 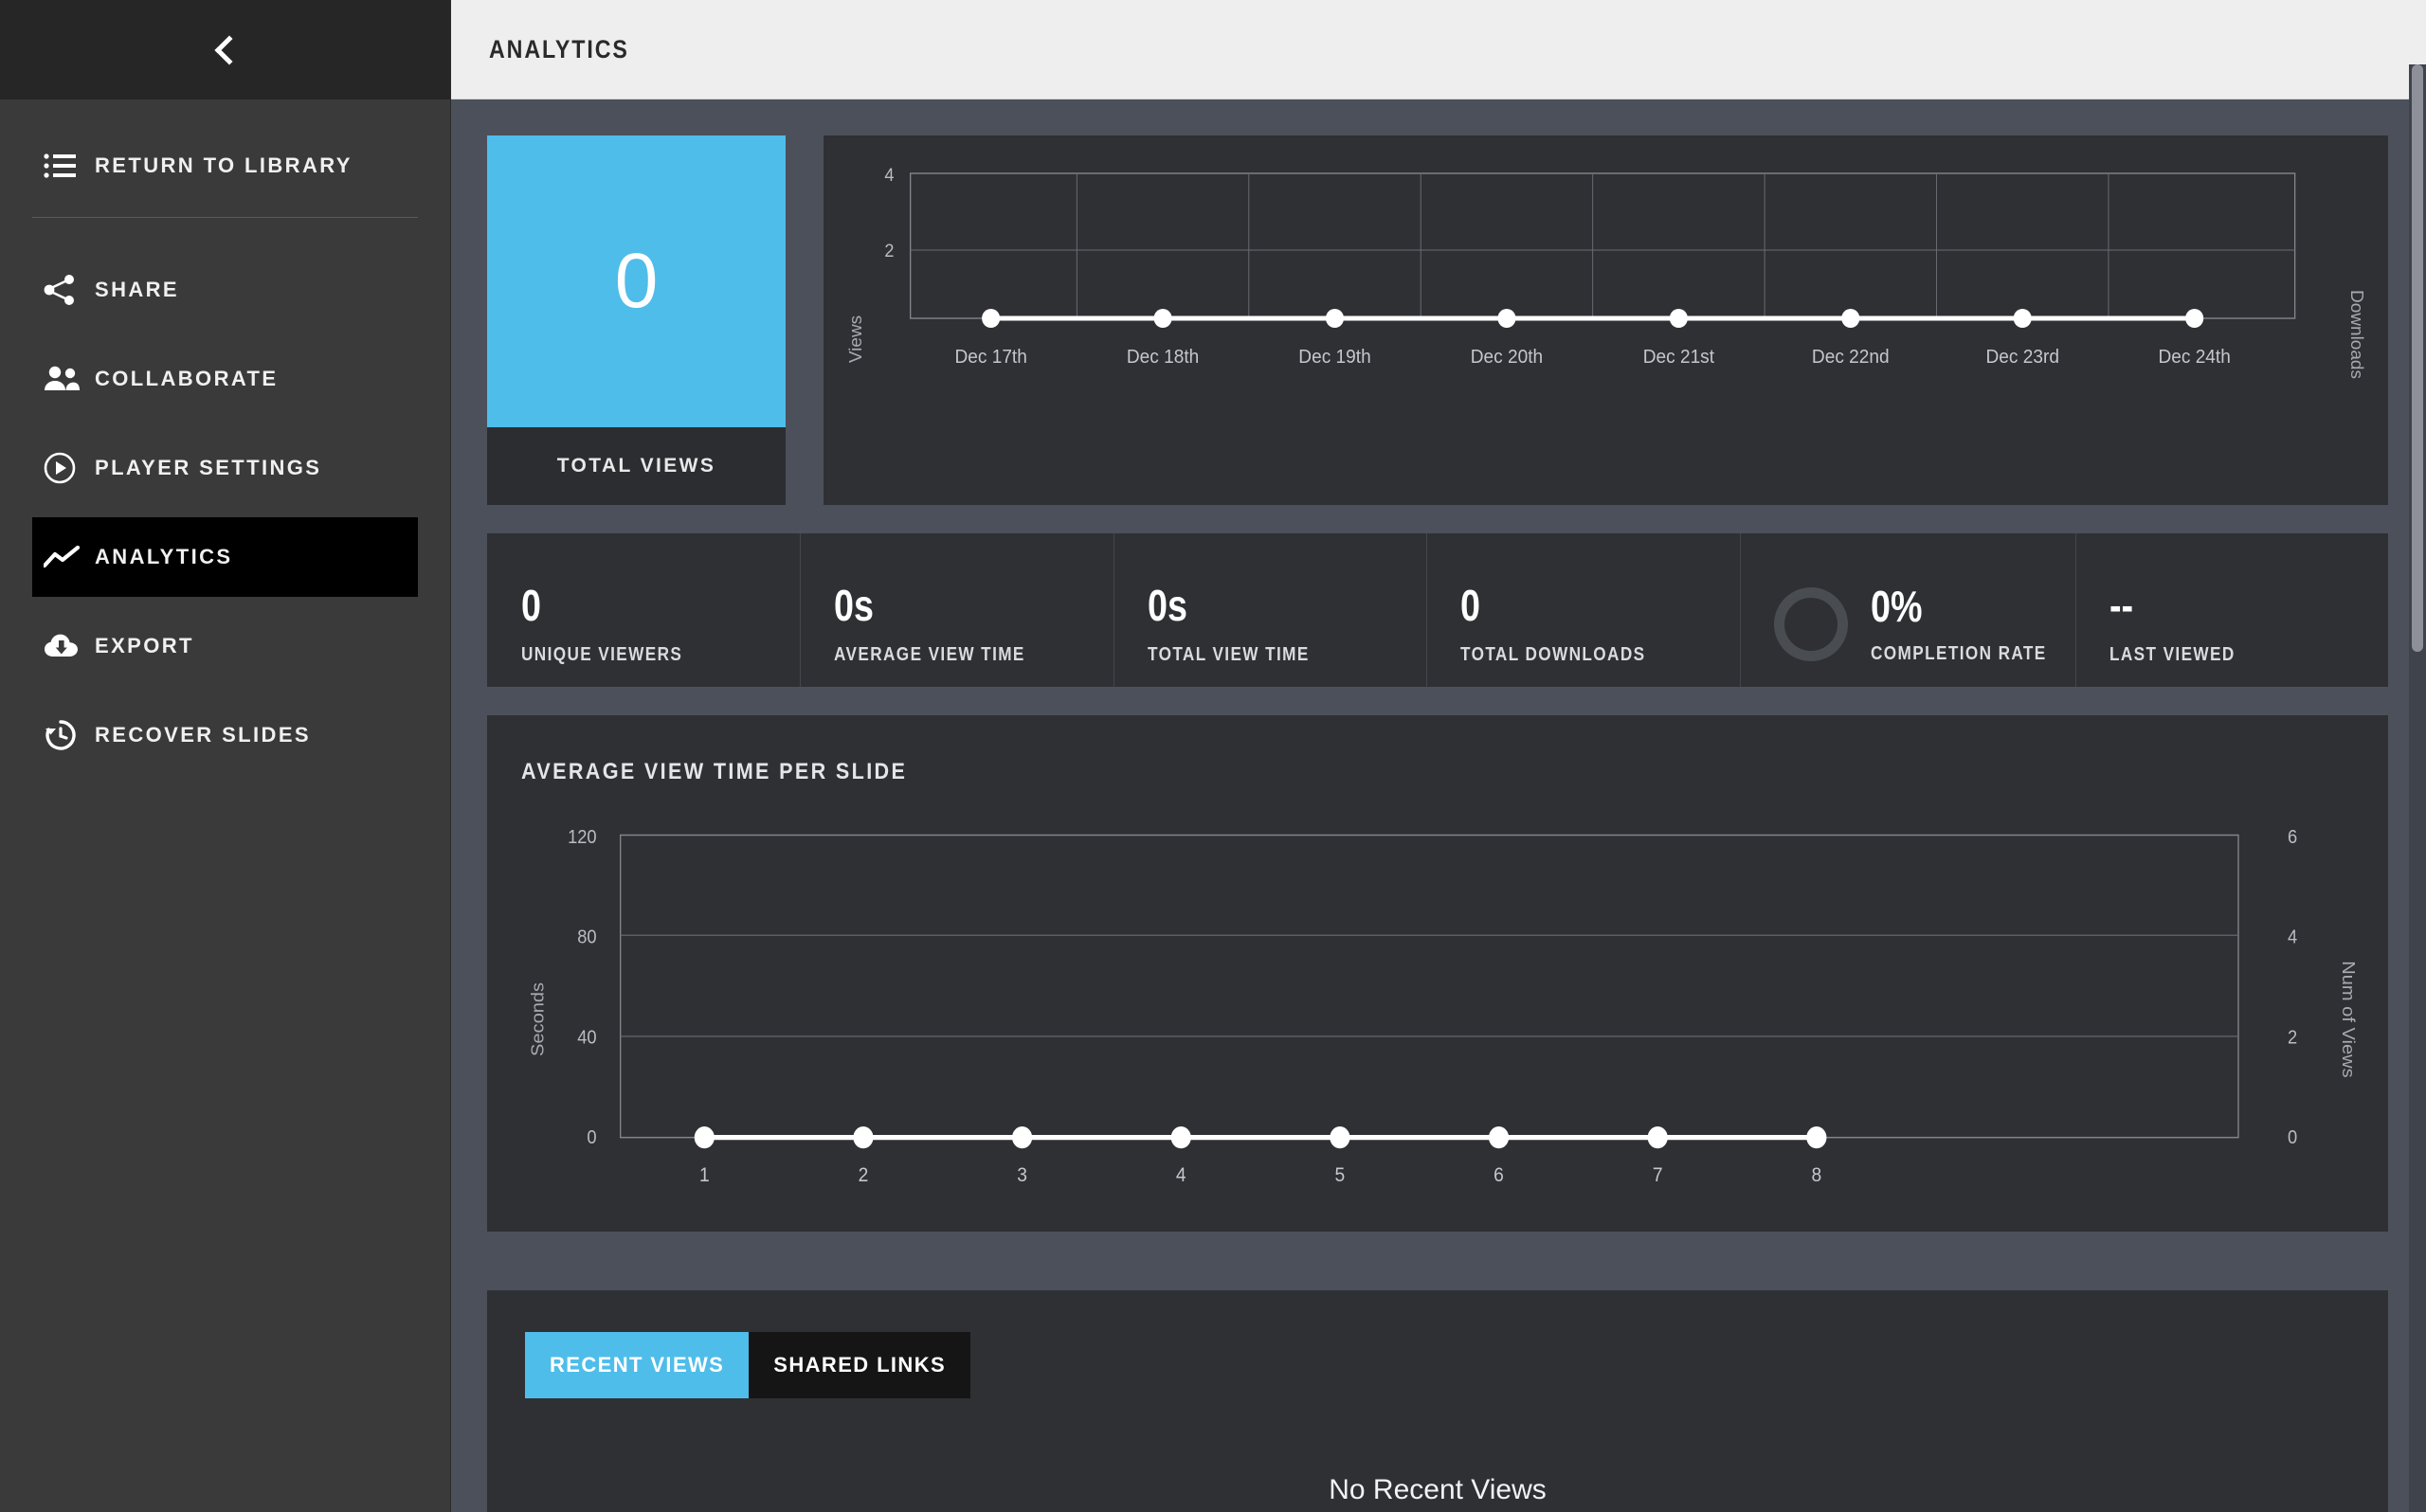 I want to click on completion-rate-ring-icon, so click(x=1810, y=624).